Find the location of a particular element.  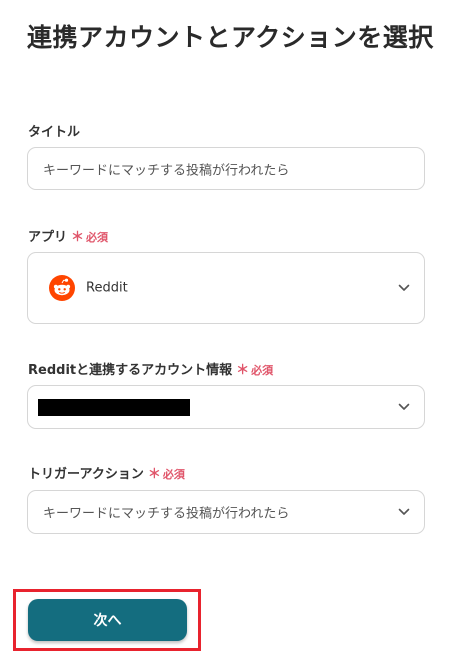

app-label: アプリ＊必須 is located at coordinates (68, 235).